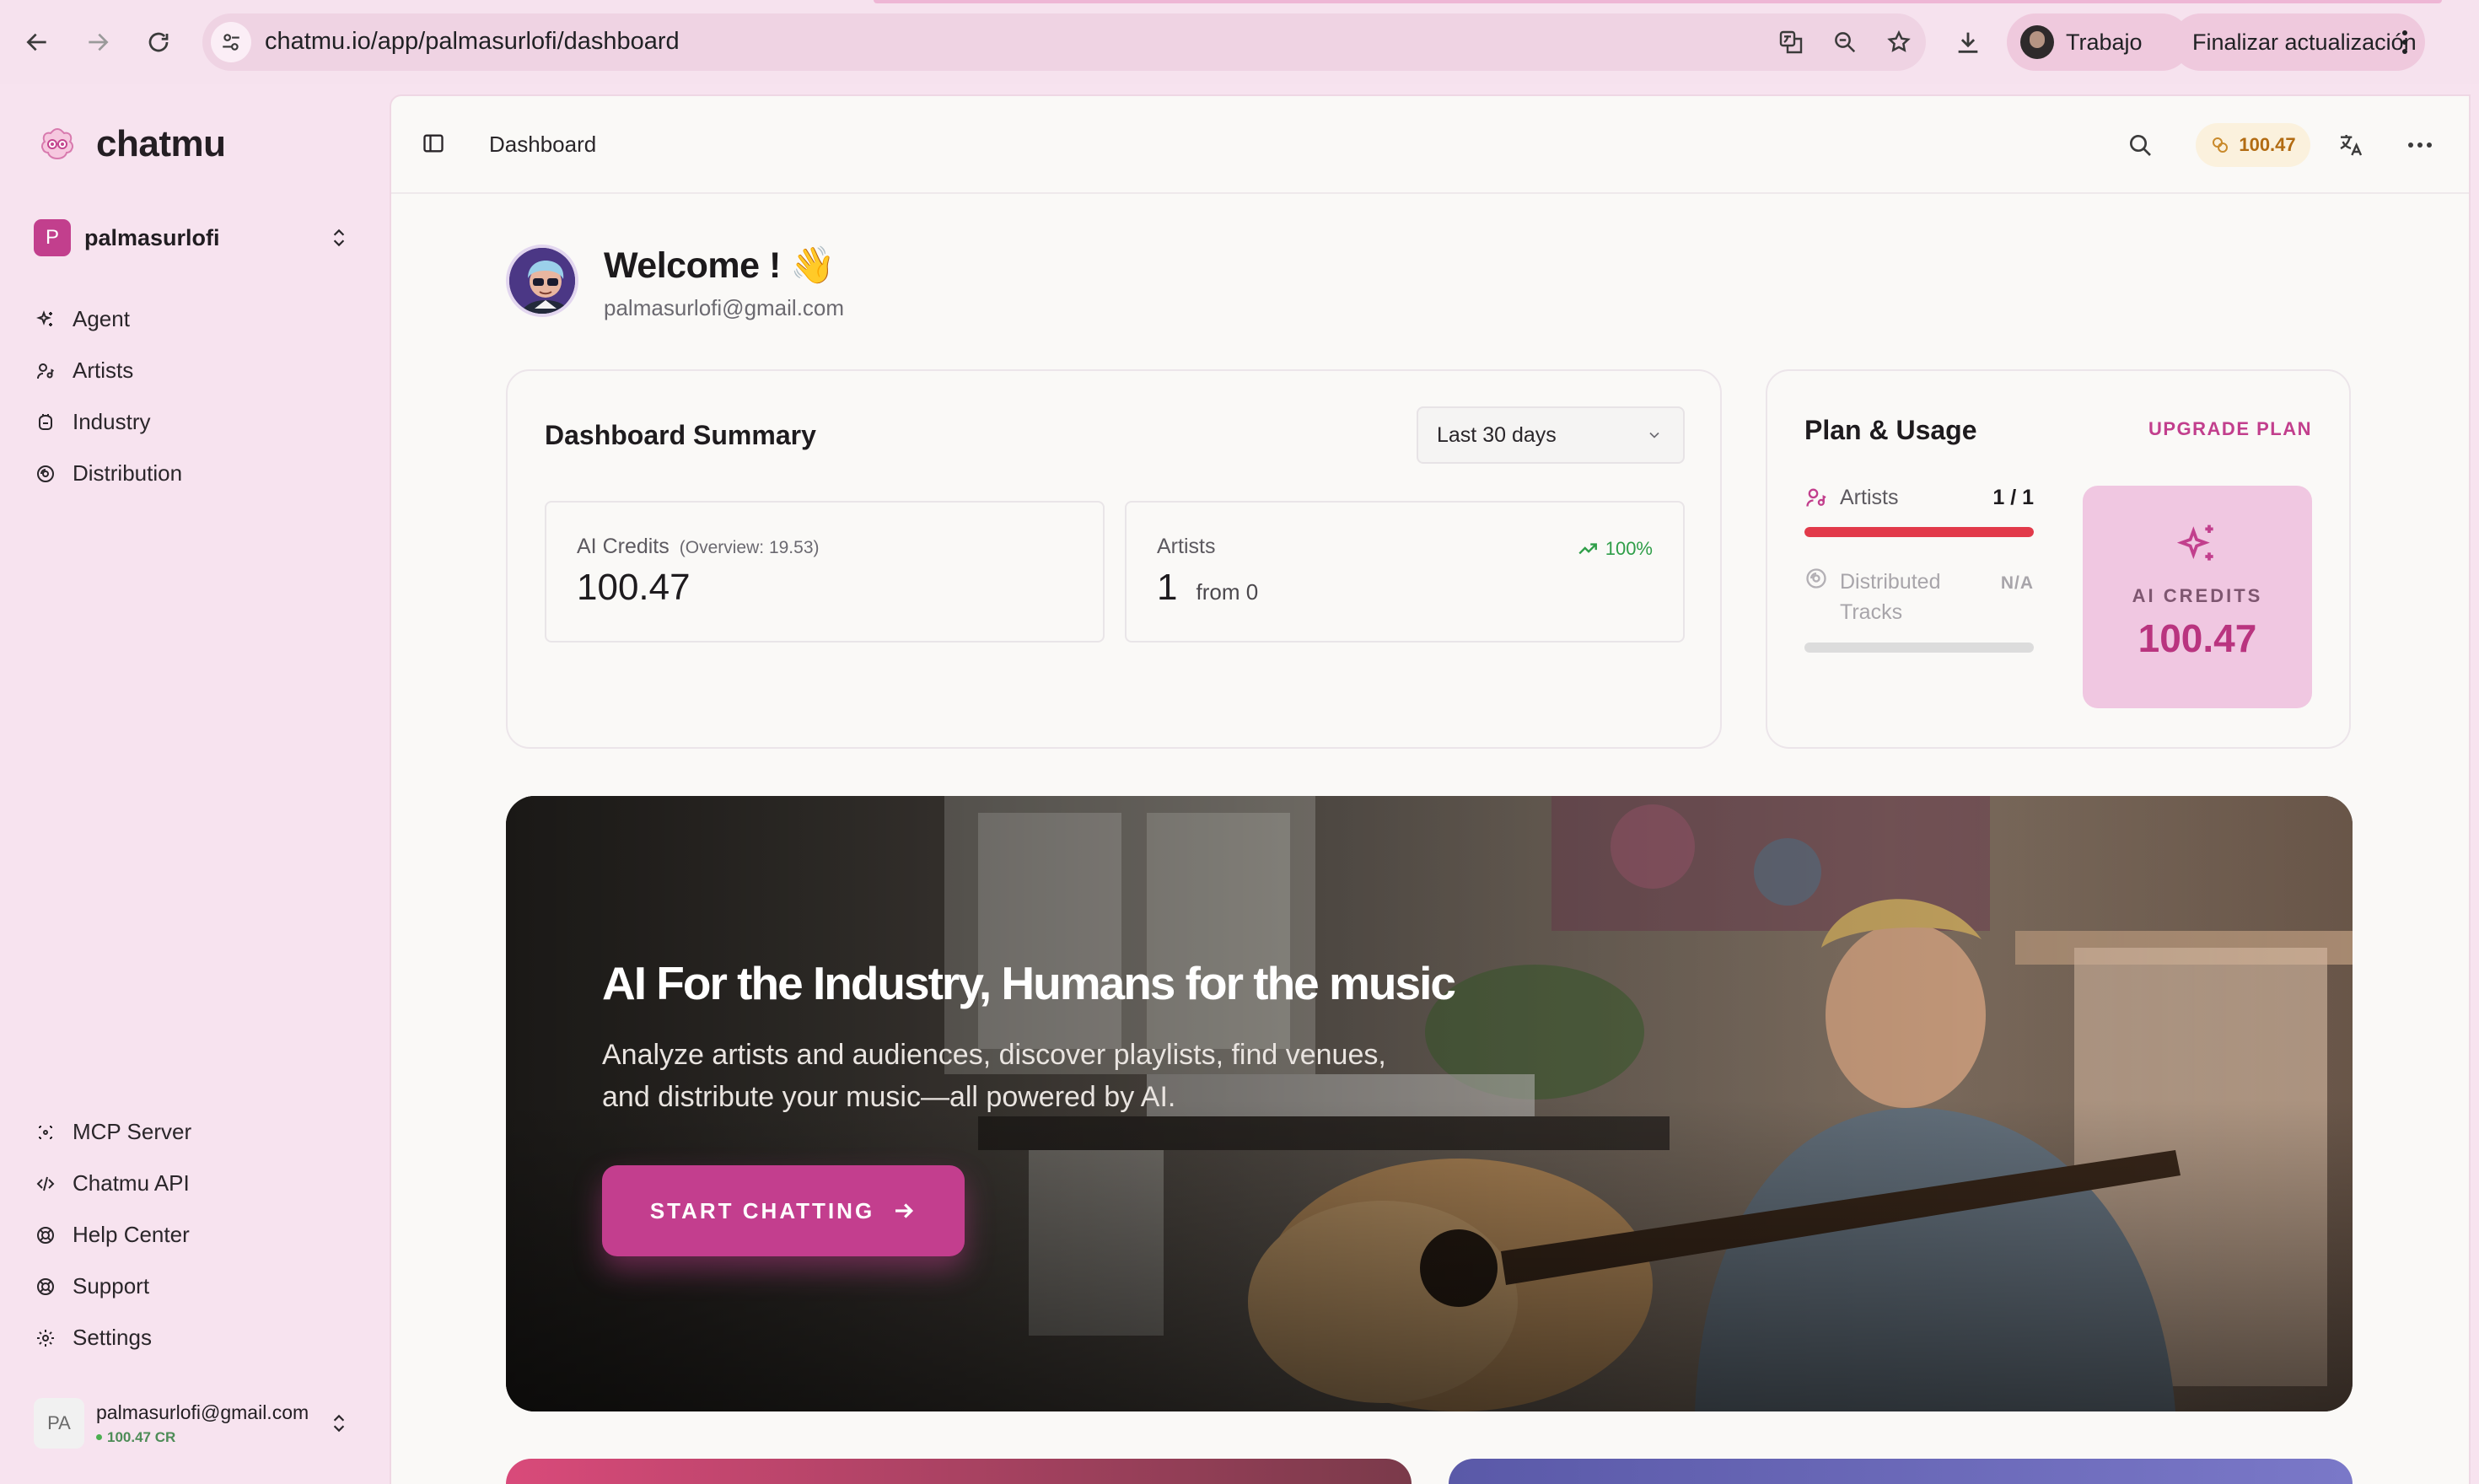 Image resolution: width=2479 pixels, height=1484 pixels. I want to click on back-button, so click(37, 42).